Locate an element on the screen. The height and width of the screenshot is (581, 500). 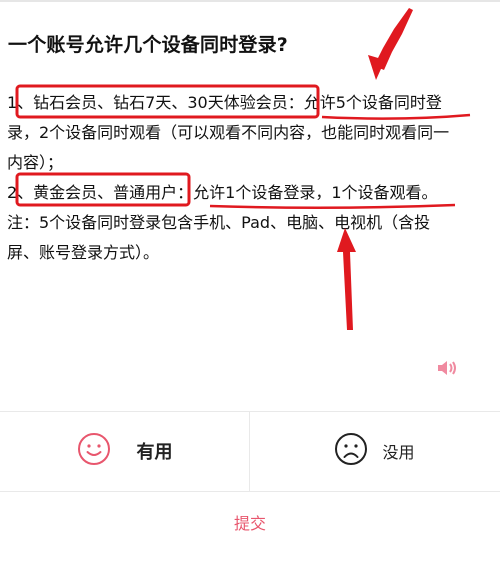
submit-button: 提交 is located at coordinates (250, 522).